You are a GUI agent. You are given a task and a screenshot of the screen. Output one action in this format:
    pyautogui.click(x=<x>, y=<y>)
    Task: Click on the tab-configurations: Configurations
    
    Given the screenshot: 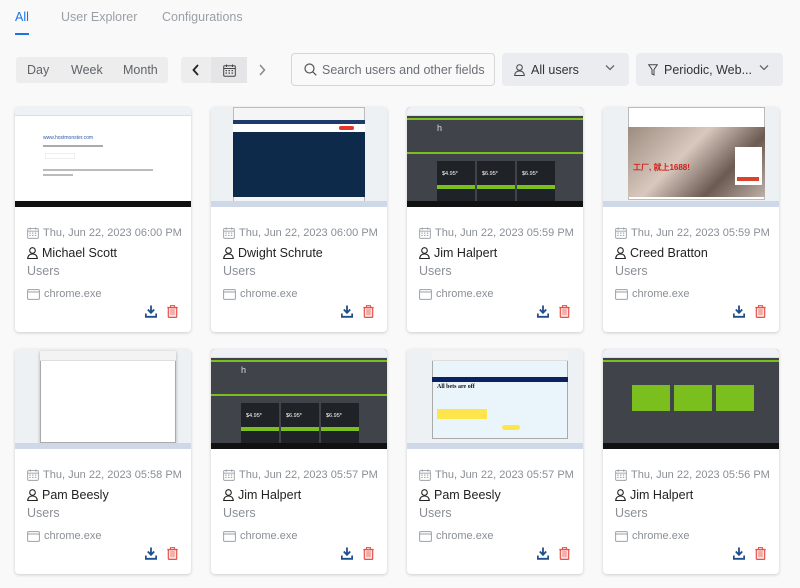 What is the action you would take?
    pyautogui.click(x=202, y=17)
    